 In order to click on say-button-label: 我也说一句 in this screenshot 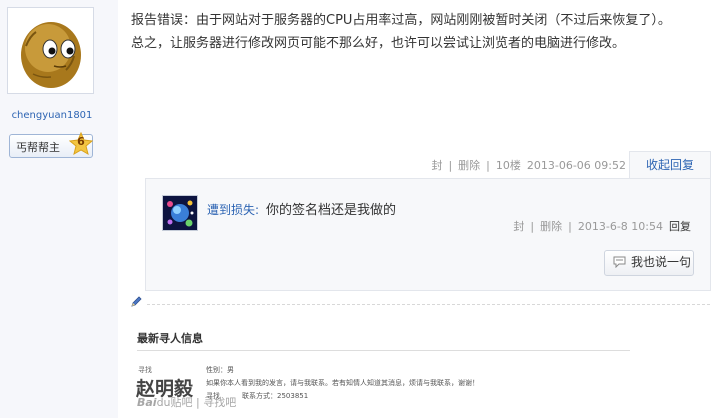, I will do `click(661, 262)`.